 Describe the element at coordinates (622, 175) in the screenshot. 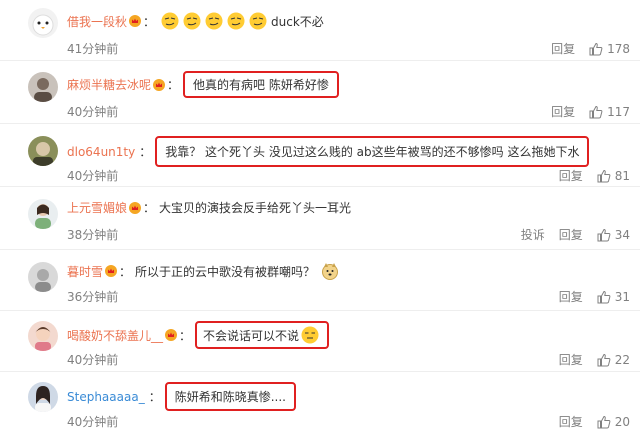

I see `like-count: 81` at that location.